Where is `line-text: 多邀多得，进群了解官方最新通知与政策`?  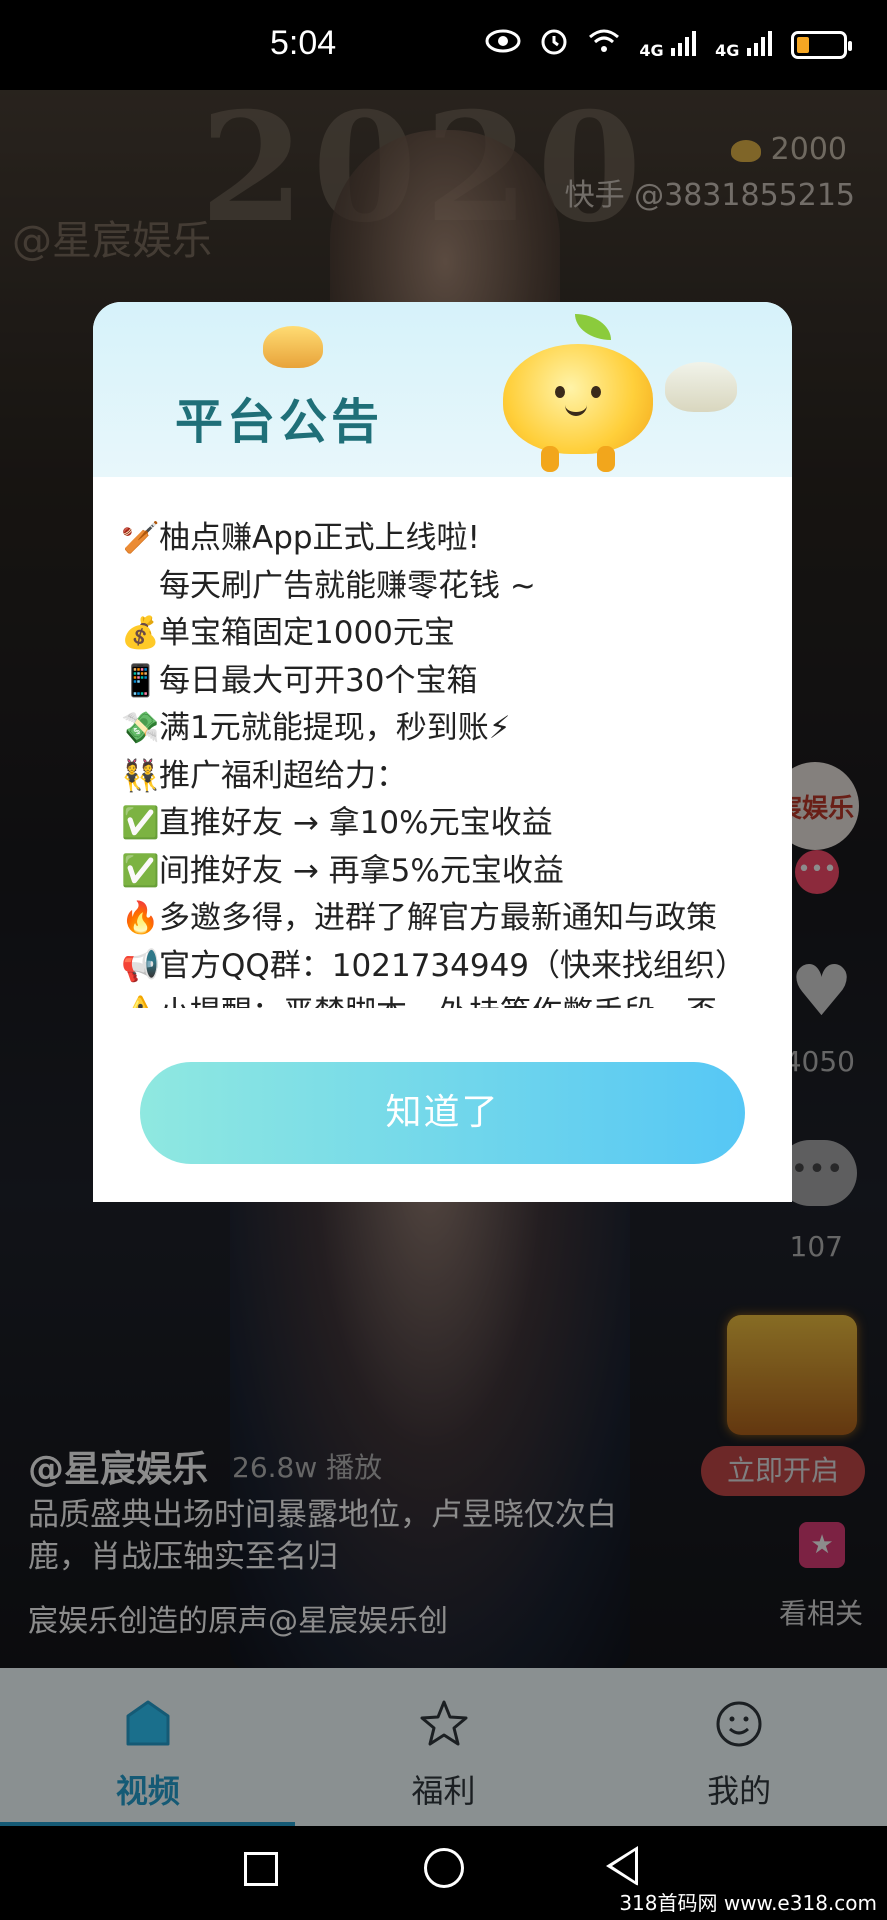 line-text: 多邀多得，进群了解官方最新通知与政策 is located at coordinates (438, 918).